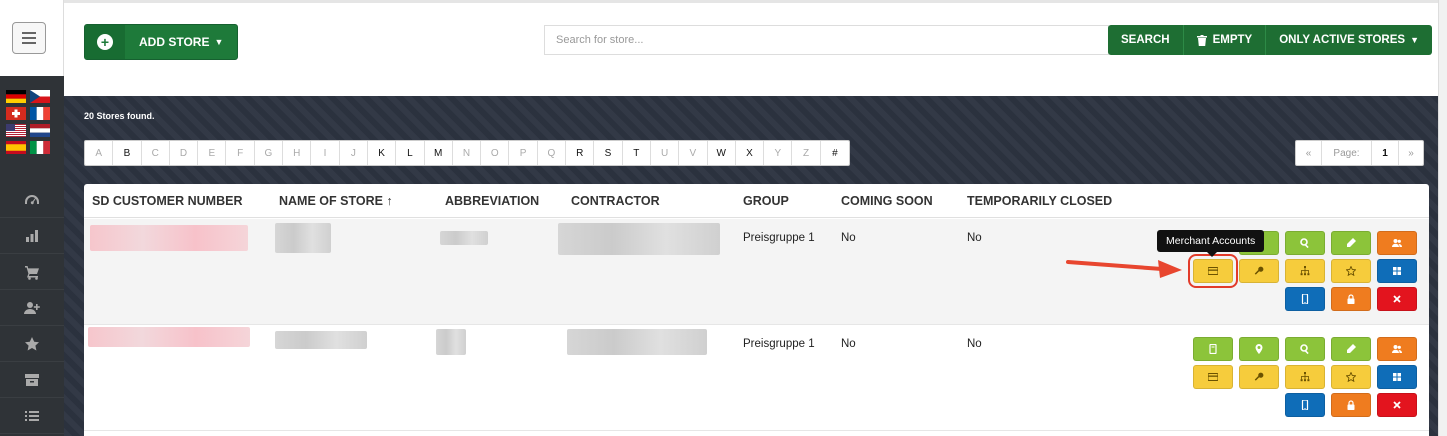 The image size is (1447, 436). I want to click on col-coming-soon: COMING SOON, so click(887, 201).